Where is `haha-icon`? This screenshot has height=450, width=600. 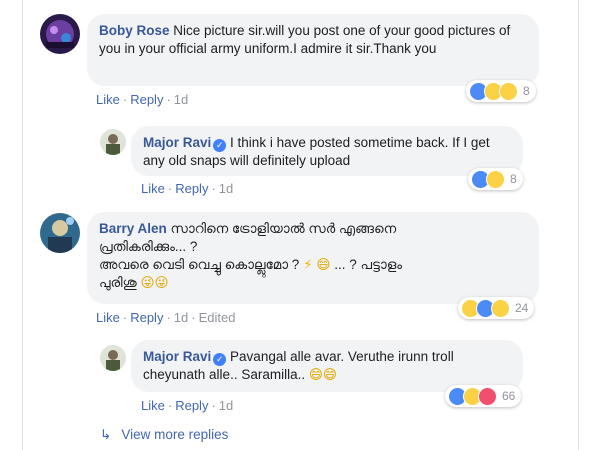
haha-icon is located at coordinates (495, 179).